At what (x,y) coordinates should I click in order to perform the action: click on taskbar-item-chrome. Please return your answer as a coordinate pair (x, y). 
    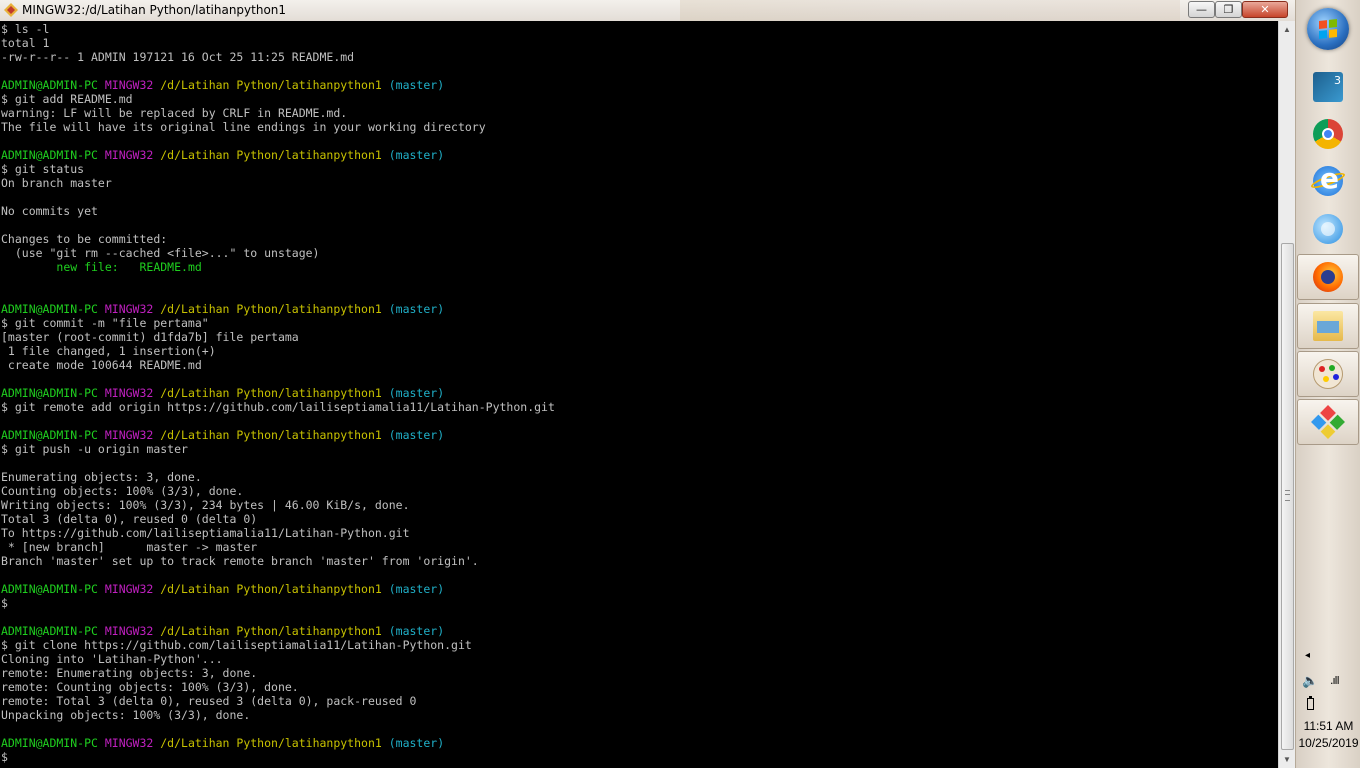
    Looking at the image, I should click on (1328, 134).